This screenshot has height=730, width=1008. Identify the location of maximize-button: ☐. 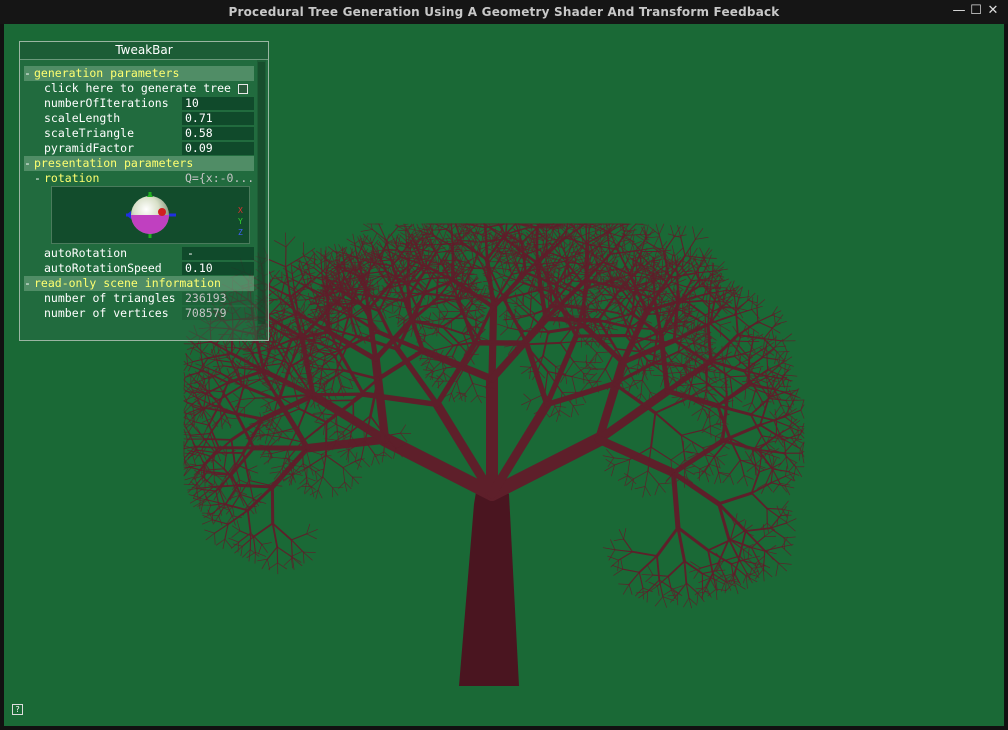
(976, 11).